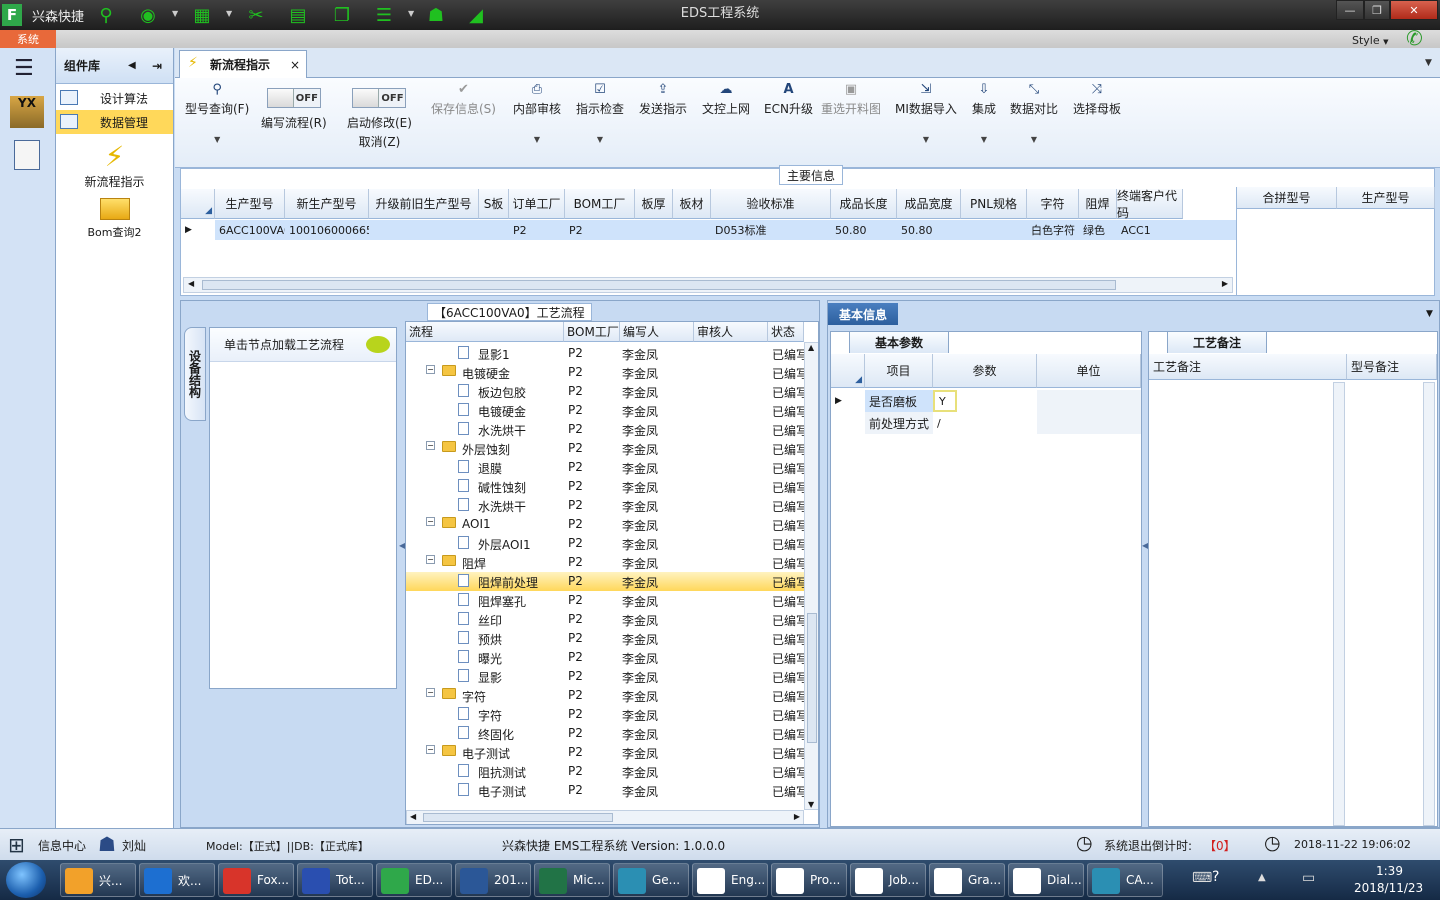  Describe the element at coordinates (811, 347) in the screenshot. I see `scroll-up-icon: ▲` at that location.